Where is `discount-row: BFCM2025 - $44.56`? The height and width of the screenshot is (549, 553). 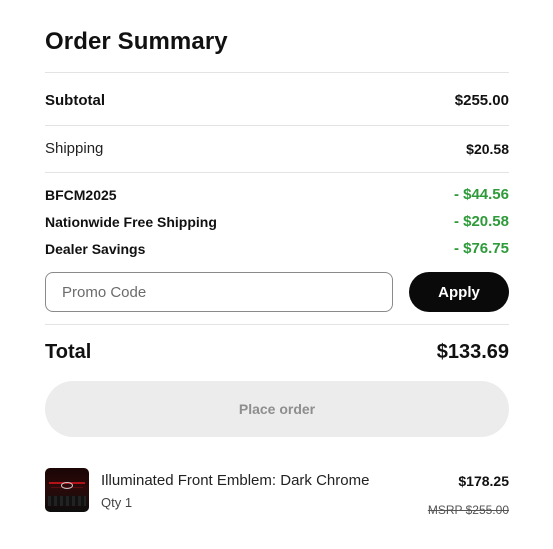 discount-row: BFCM2025 - $44.56 is located at coordinates (277, 194).